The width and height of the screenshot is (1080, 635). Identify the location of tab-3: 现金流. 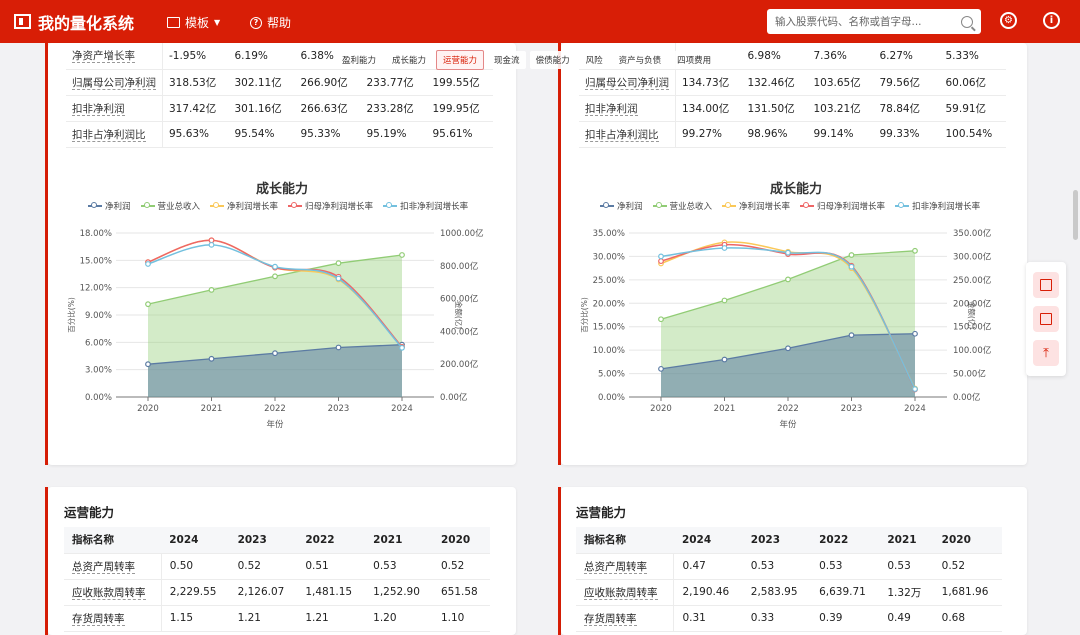
(507, 60).